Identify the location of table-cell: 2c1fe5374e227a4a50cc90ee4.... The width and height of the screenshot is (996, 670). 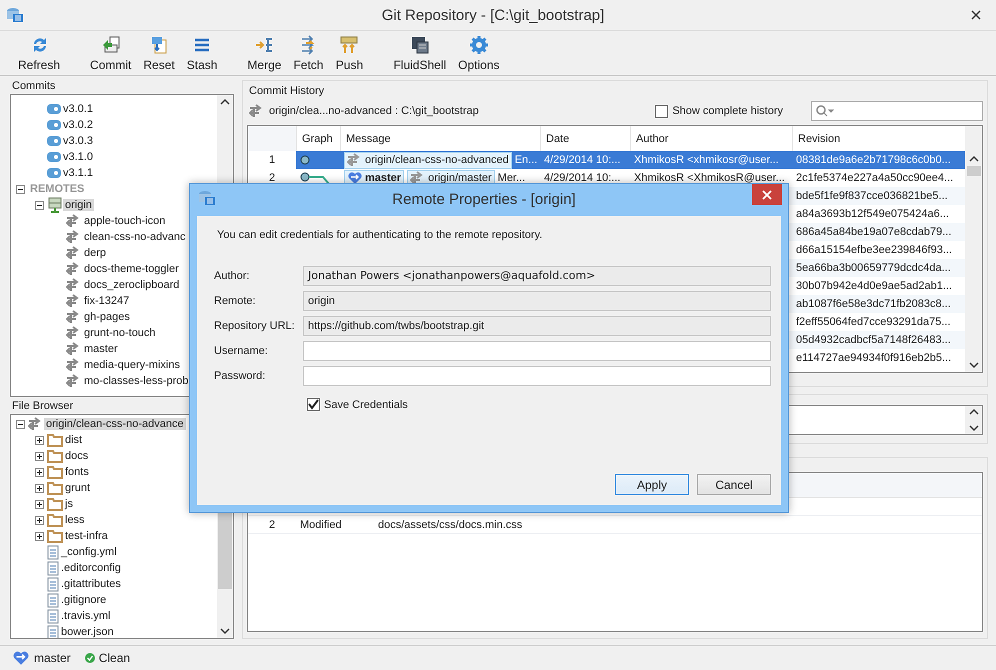
(875, 178).